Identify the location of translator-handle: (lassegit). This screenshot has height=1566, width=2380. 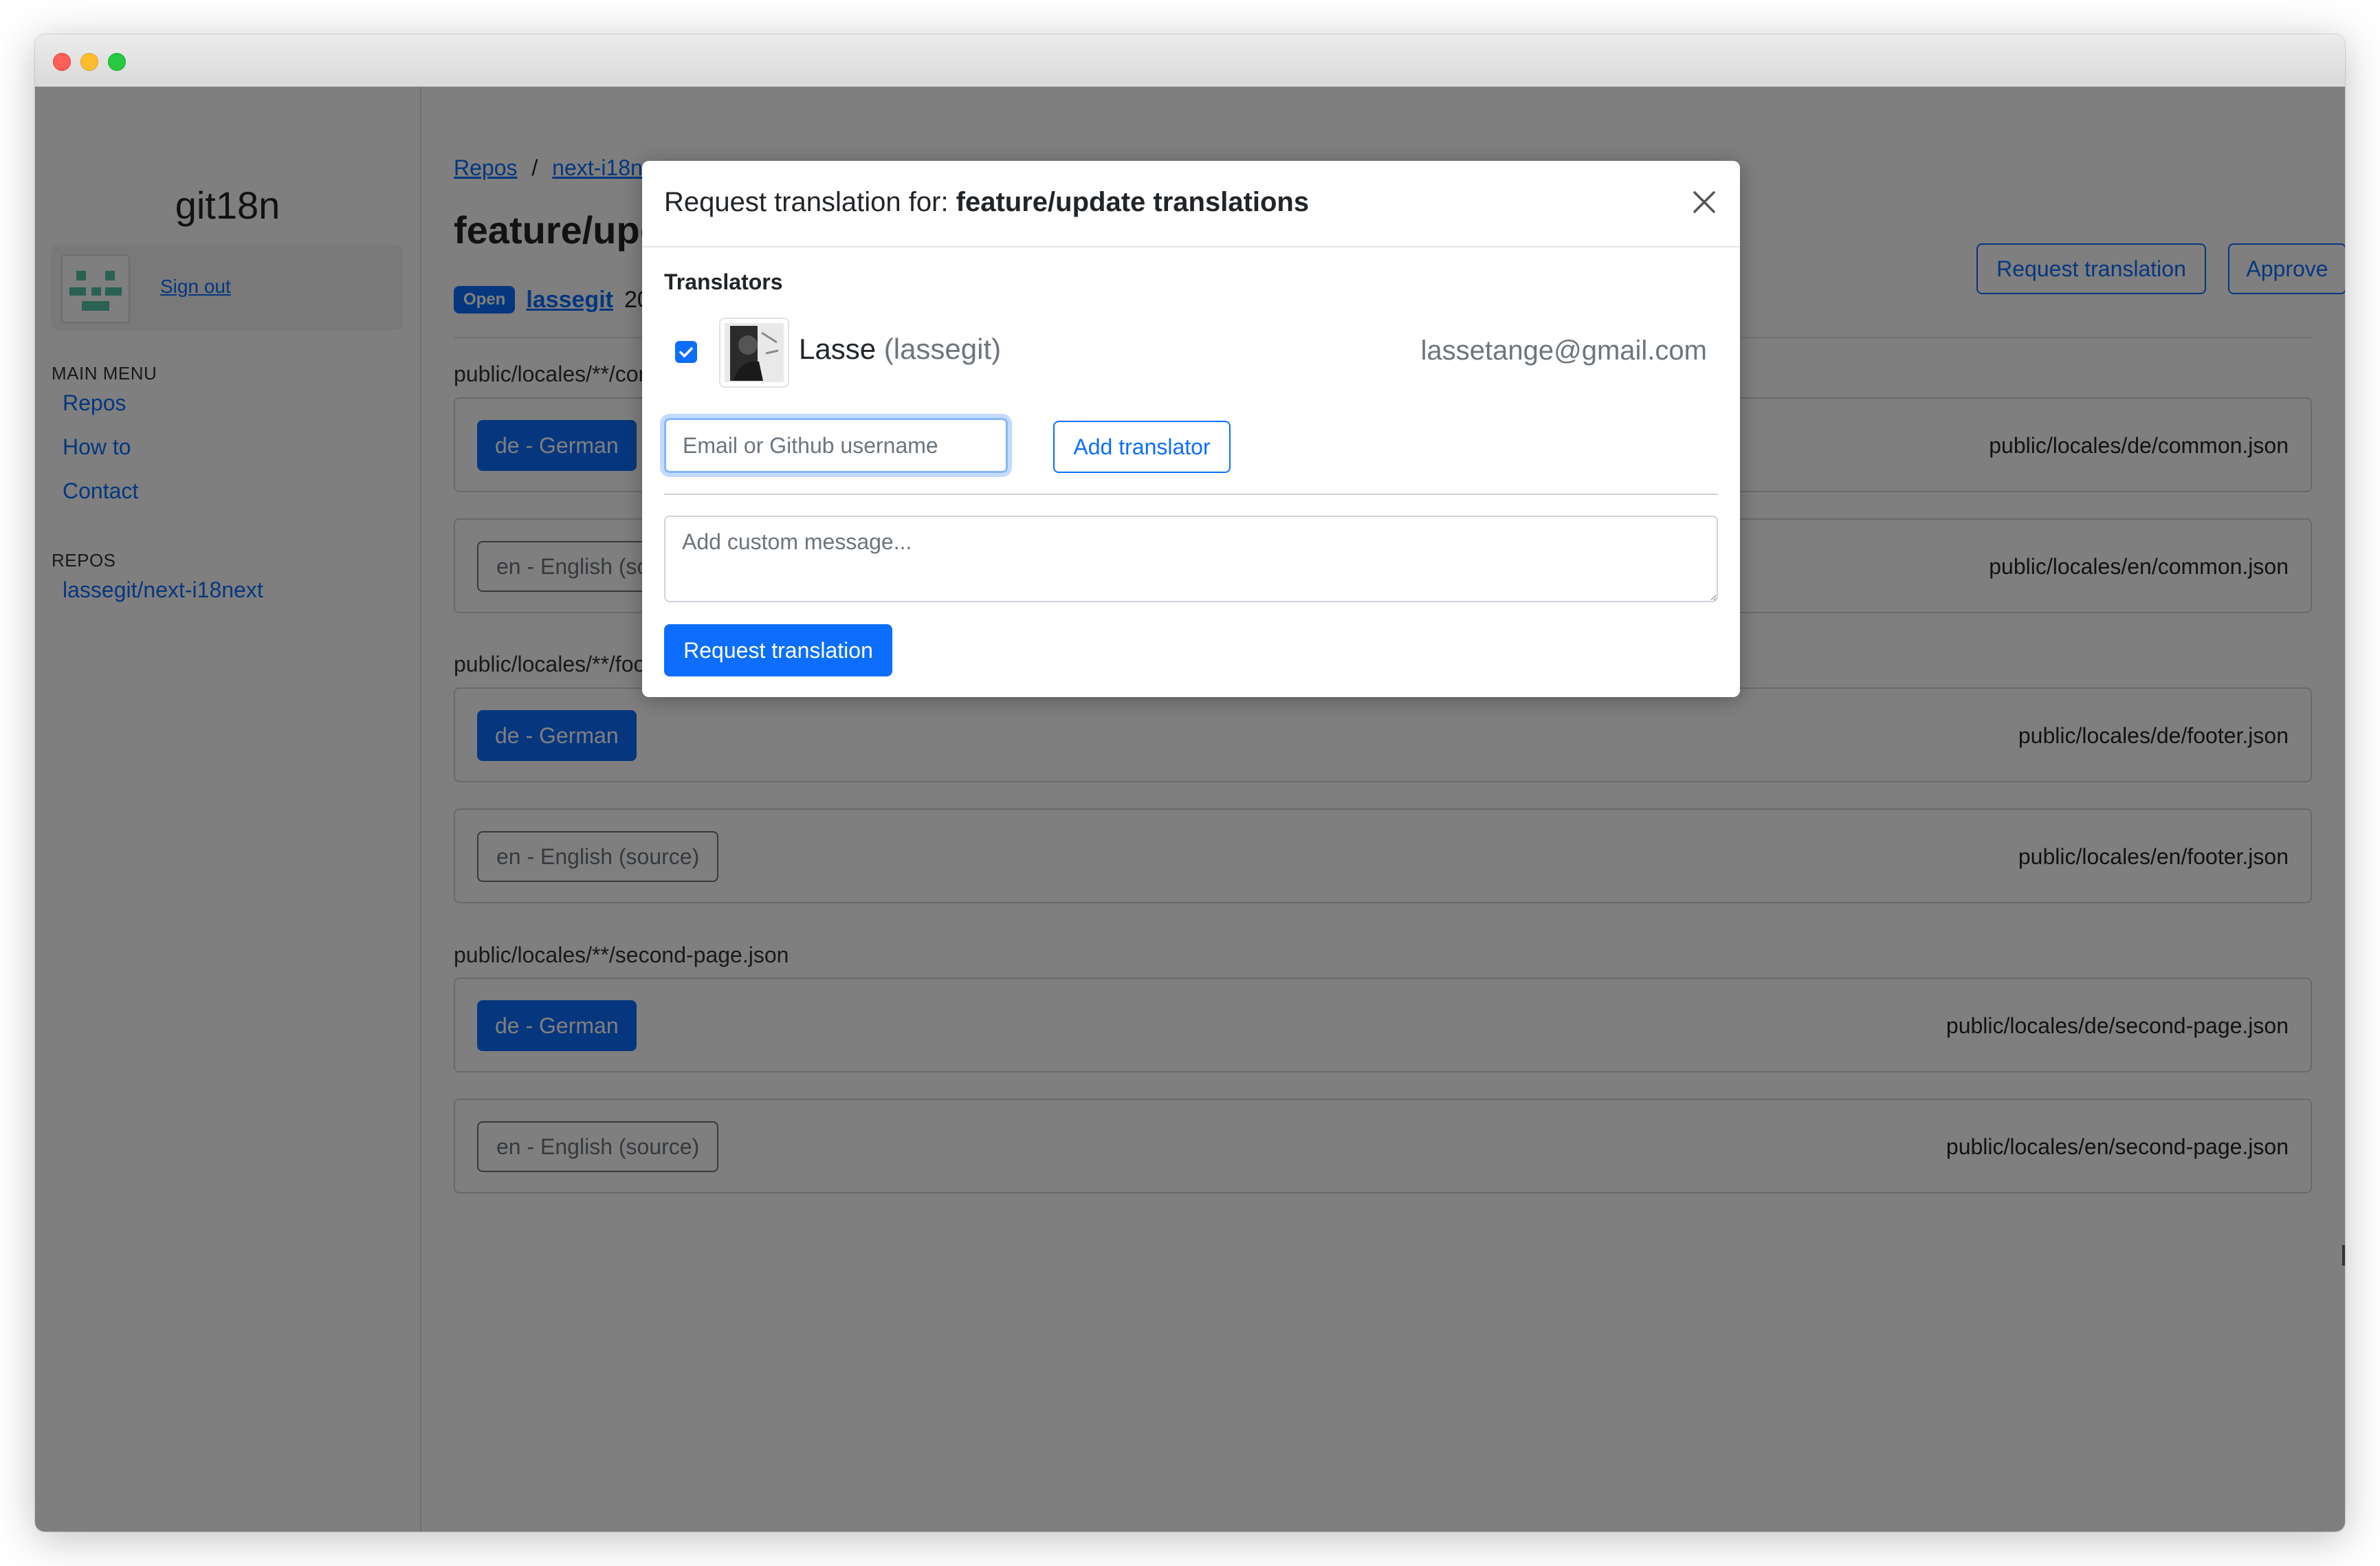
(942, 349).